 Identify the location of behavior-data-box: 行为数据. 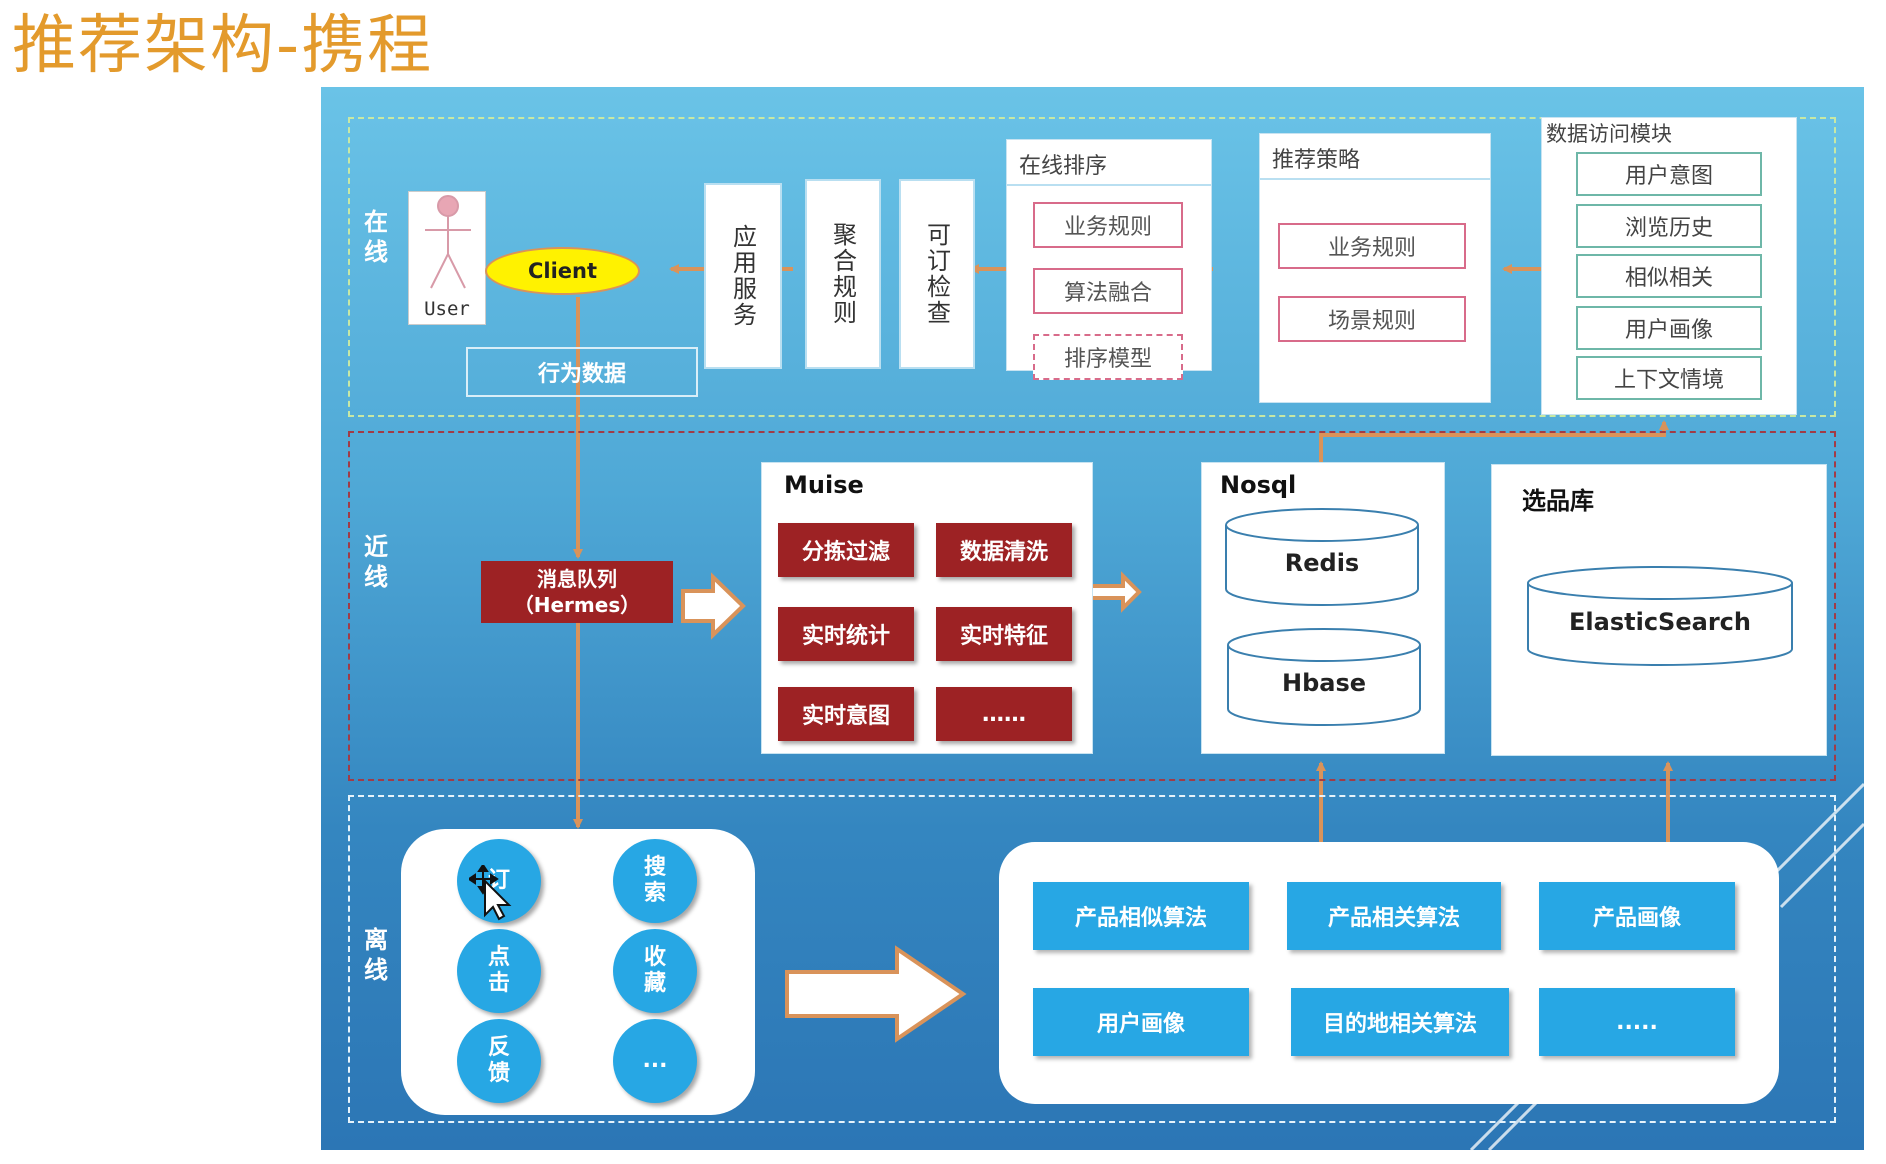
(582, 372).